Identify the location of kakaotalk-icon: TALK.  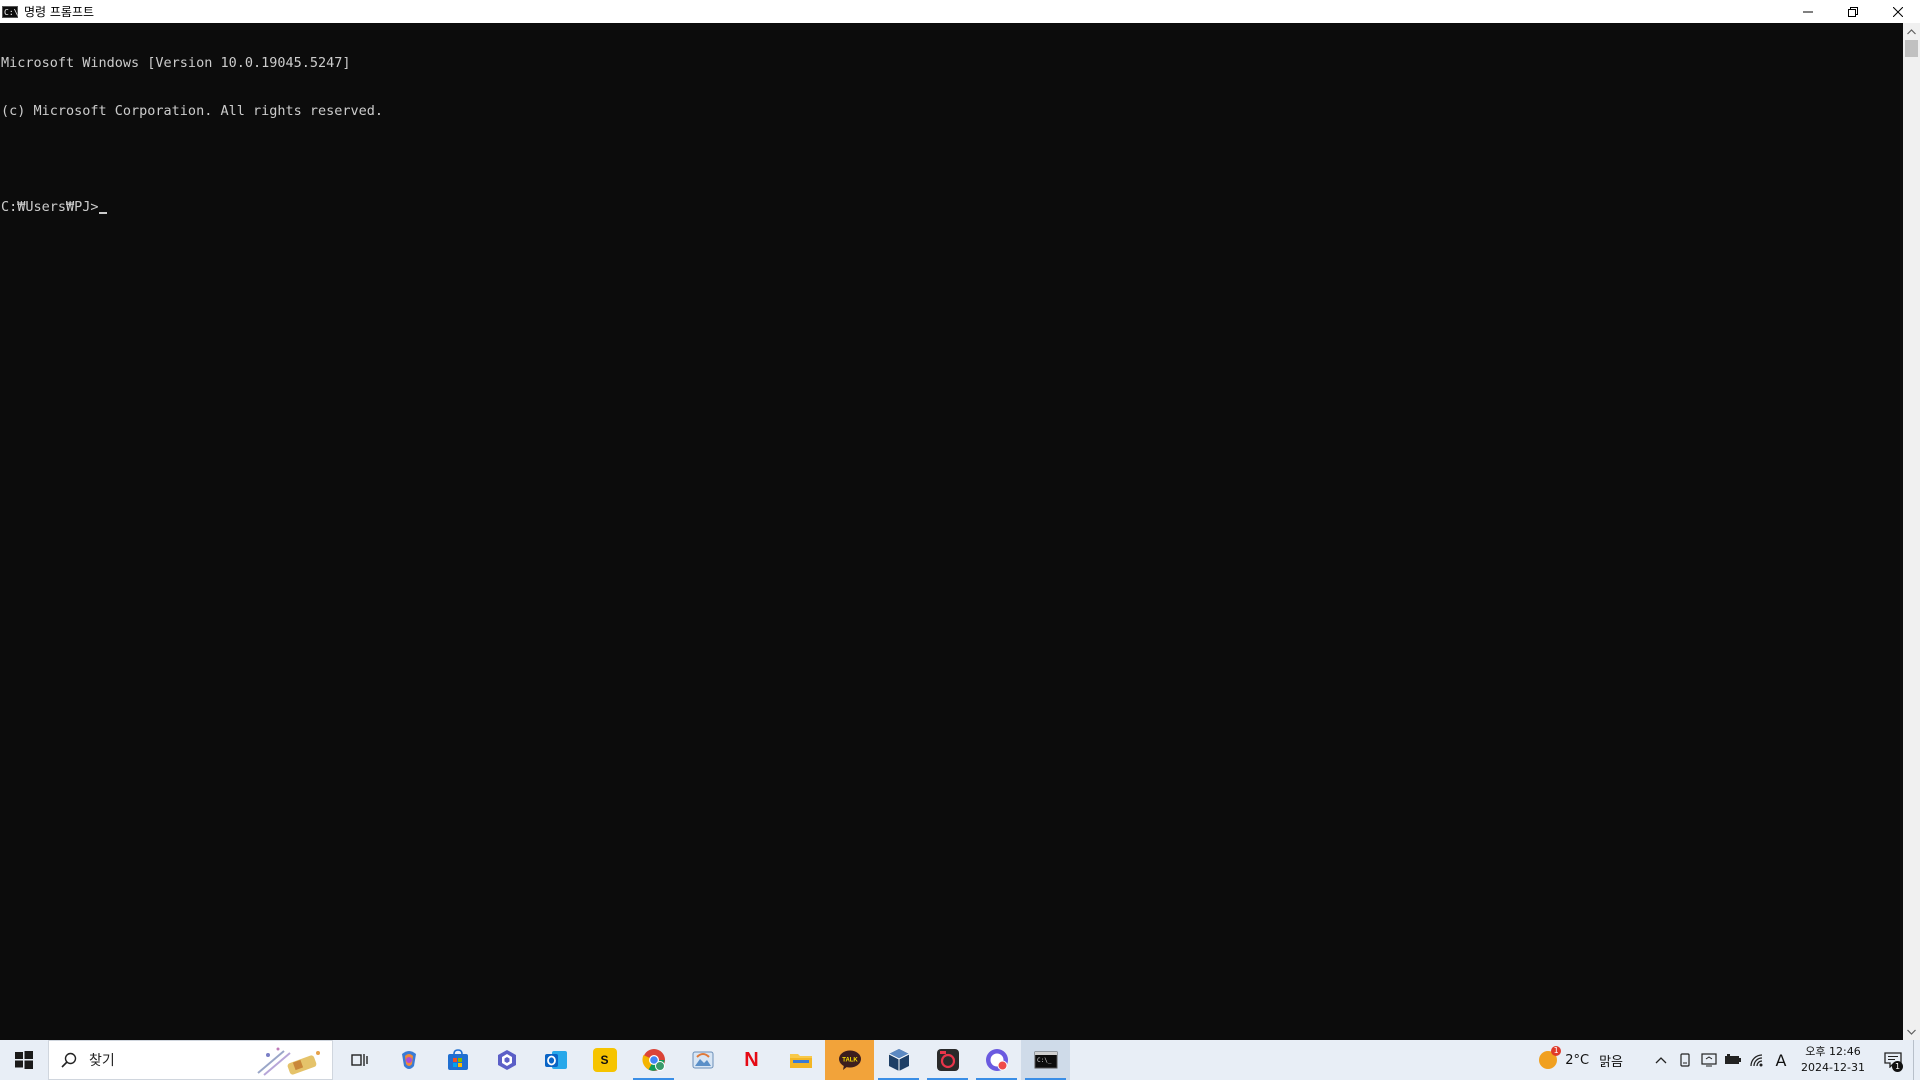
(849, 1060).